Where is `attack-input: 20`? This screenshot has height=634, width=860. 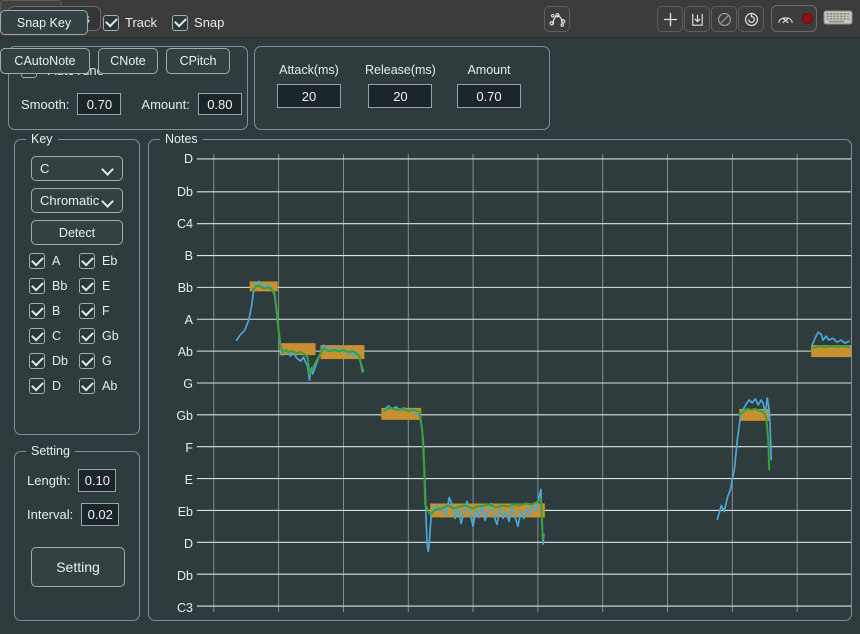
attack-input: 20 is located at coordinates (309, 96).